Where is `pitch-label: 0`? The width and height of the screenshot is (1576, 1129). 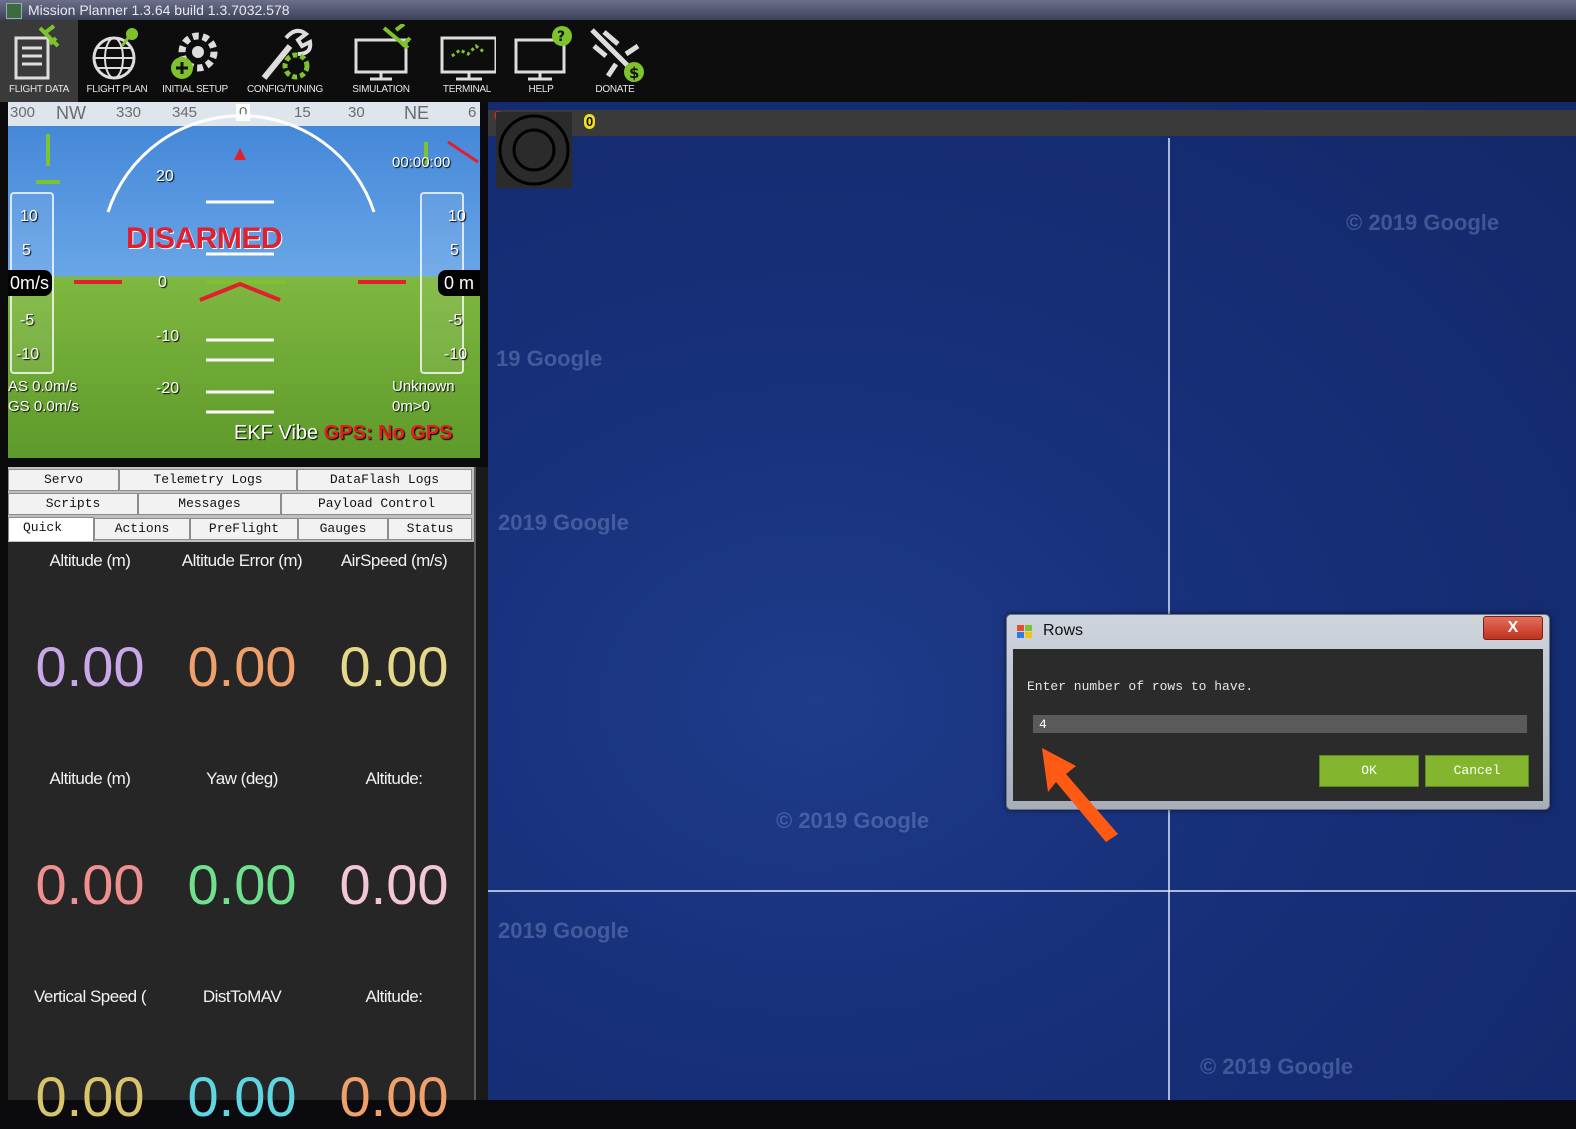 pitch-label: 0 is located at coordinates (162, 282).